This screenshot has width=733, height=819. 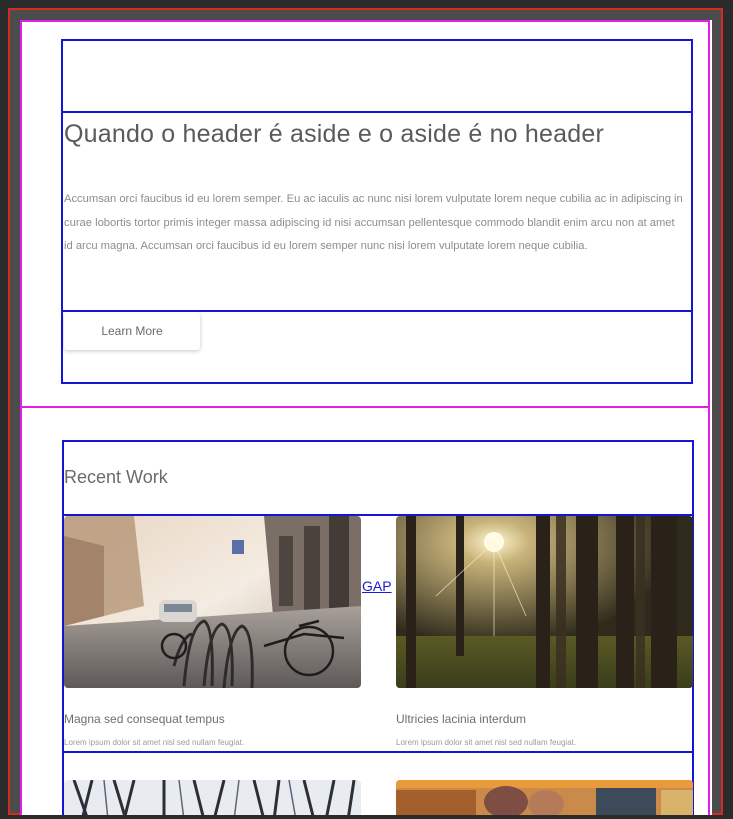 I want to click on city-street-photo, so click(x=212, y=602).